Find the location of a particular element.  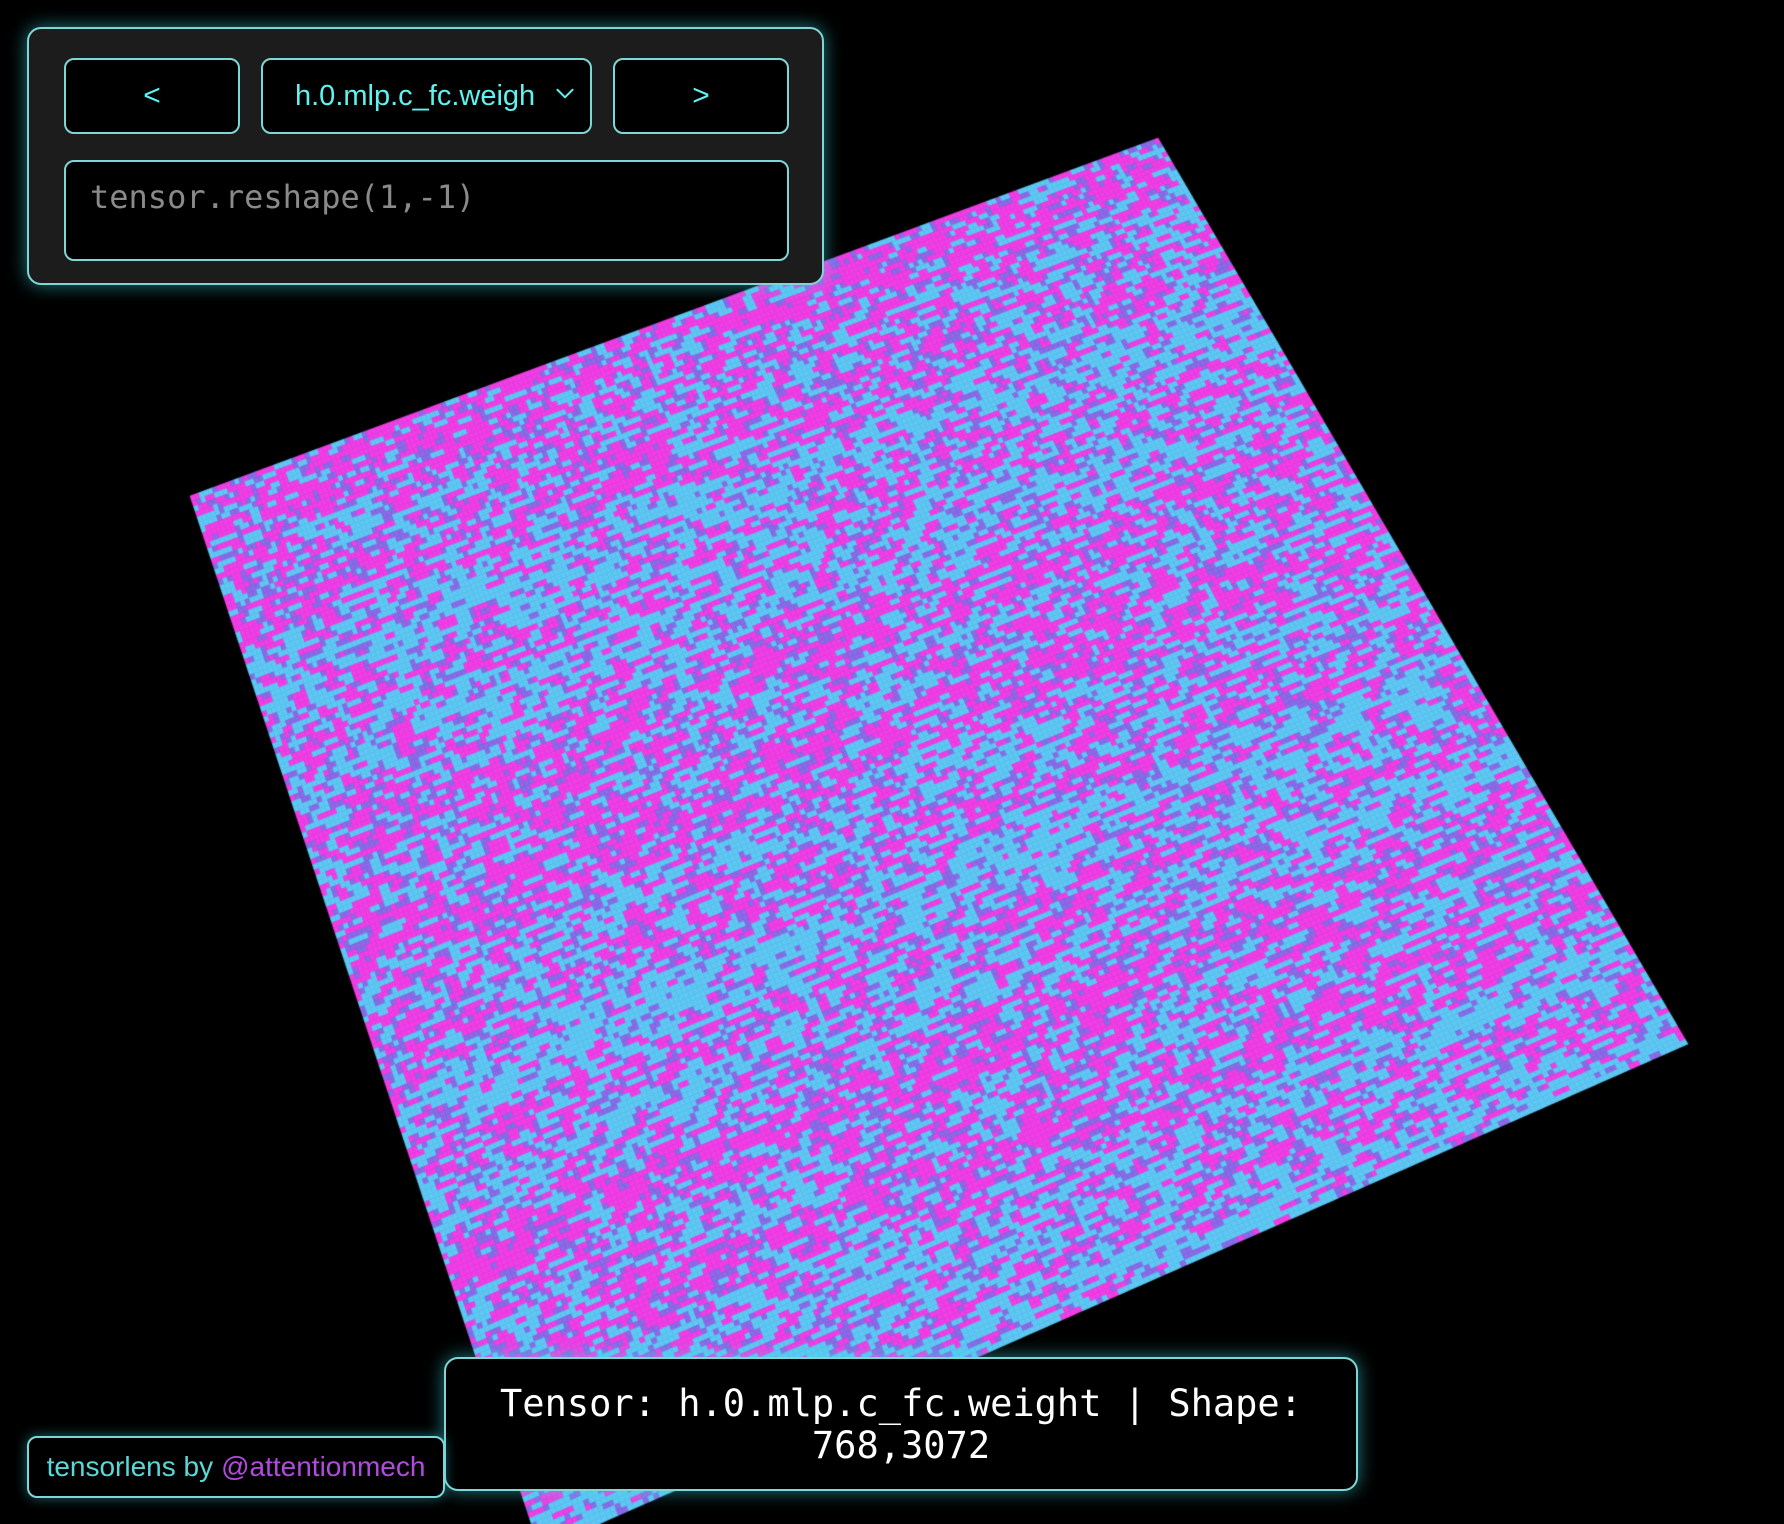

credit-badge: tensorlens by @attentionmech is located at coordinates (236, 1467).